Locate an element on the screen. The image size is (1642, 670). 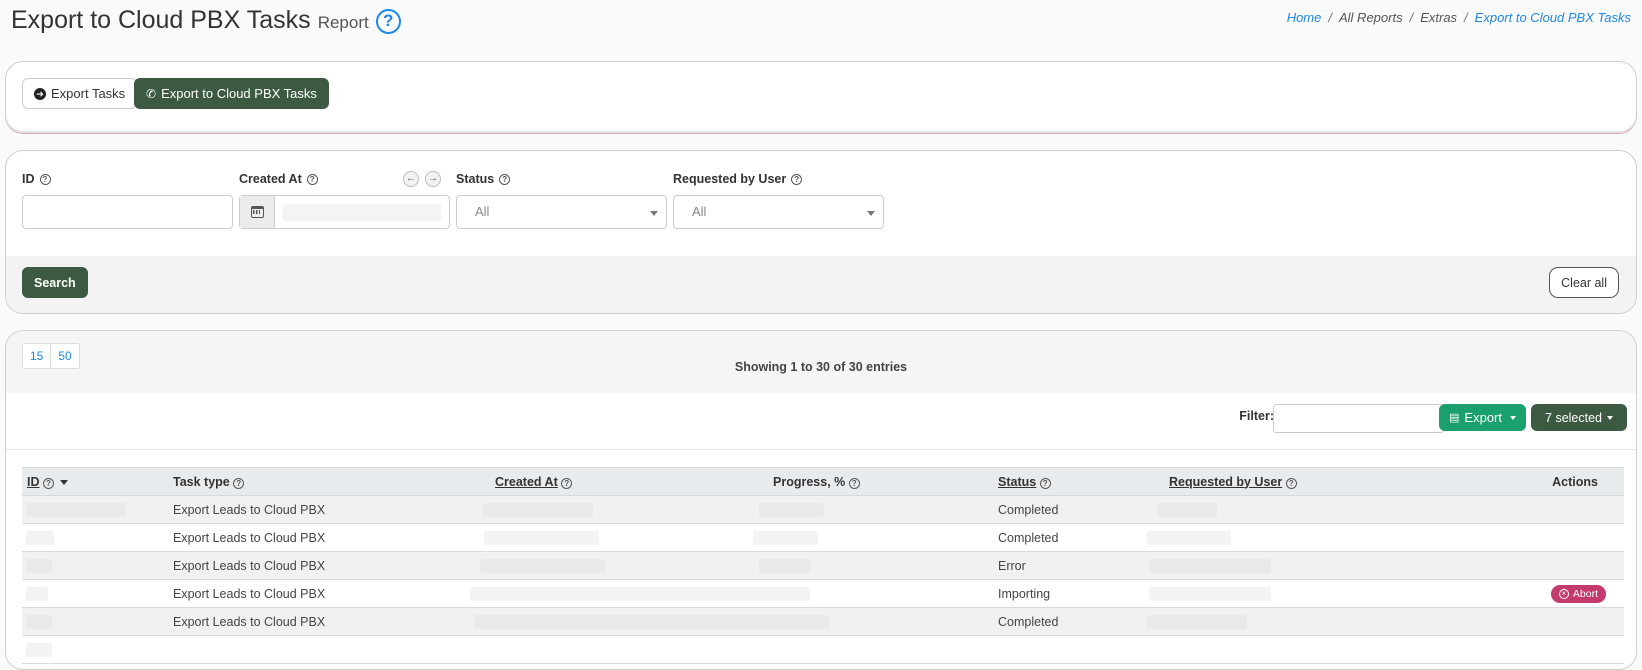
column-header-id: ID ? is located at coordinates (97, 481).